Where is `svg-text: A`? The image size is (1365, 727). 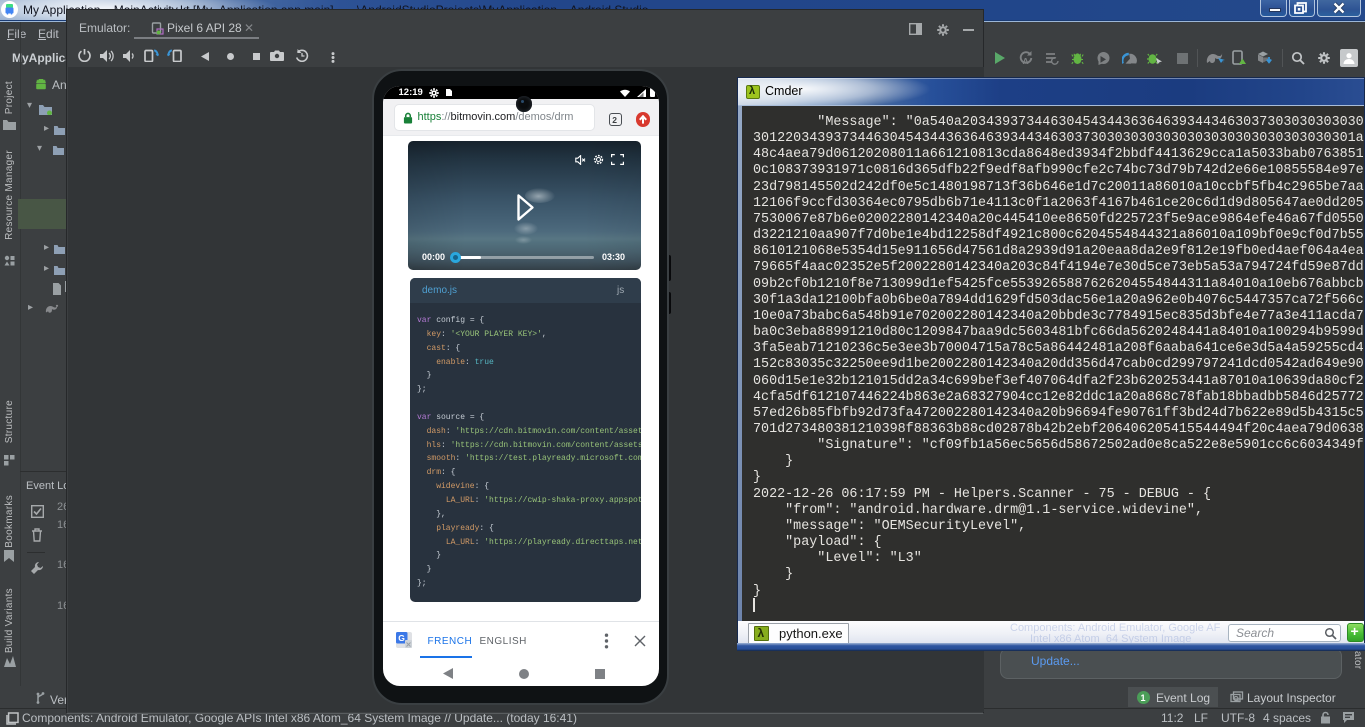 svg-text: A is located at coordinates (1026, 60).